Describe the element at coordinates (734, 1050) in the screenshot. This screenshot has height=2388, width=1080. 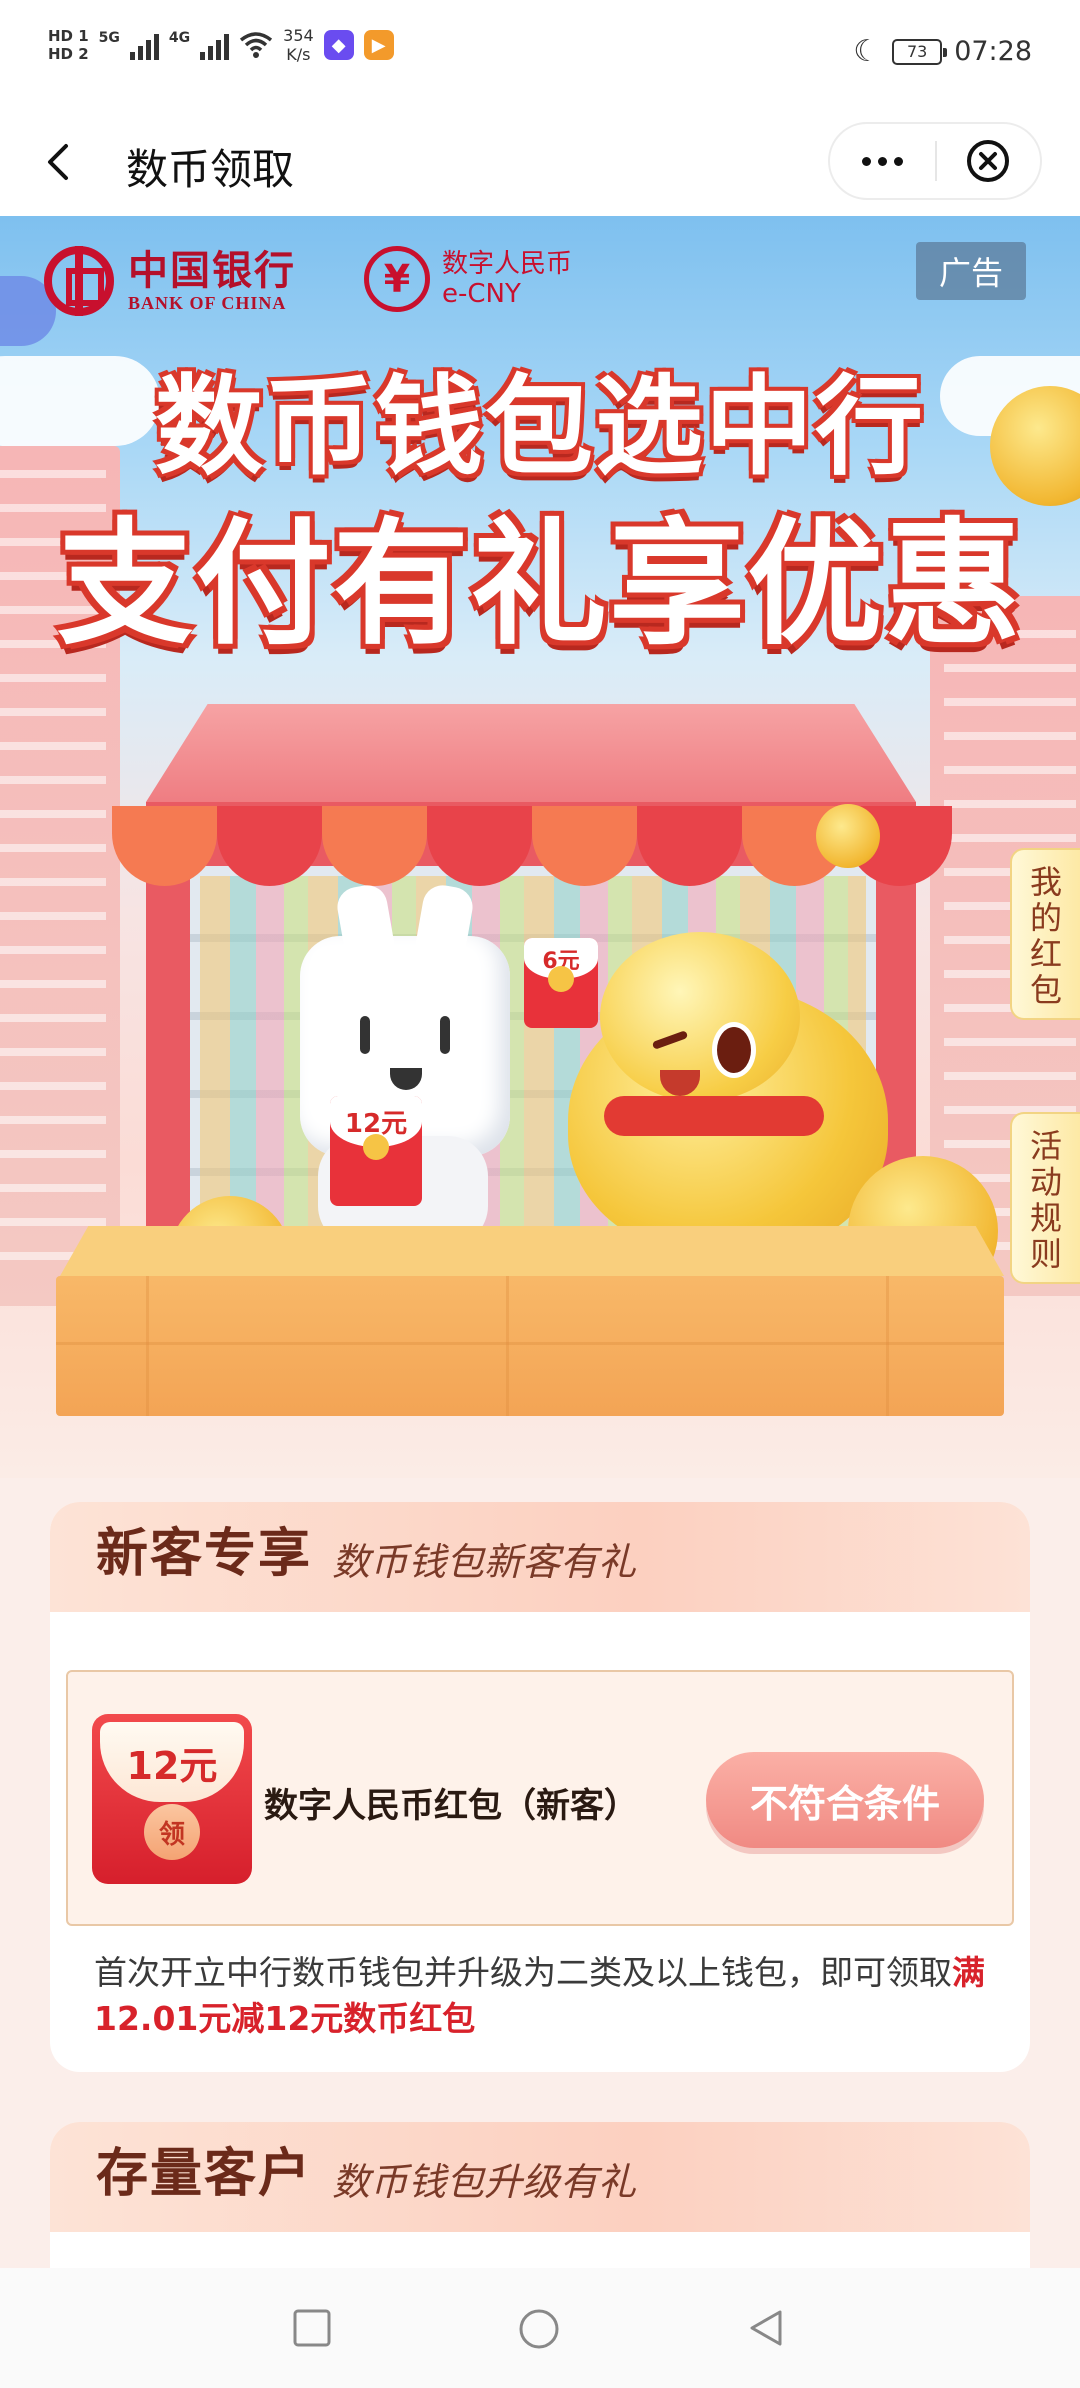
I see `gold-mascot-eye` at that location.